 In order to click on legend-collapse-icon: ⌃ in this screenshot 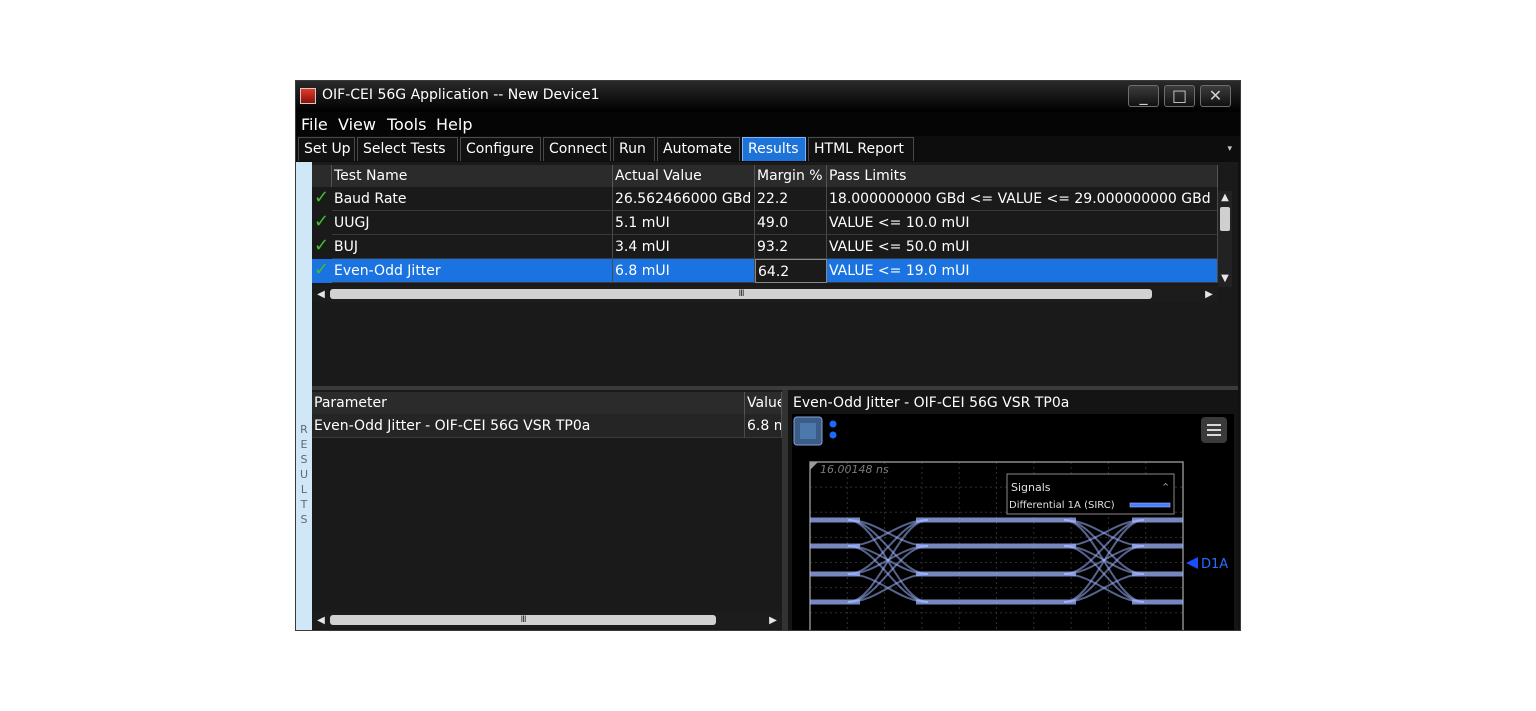, I will do `click(1165, 487)`.